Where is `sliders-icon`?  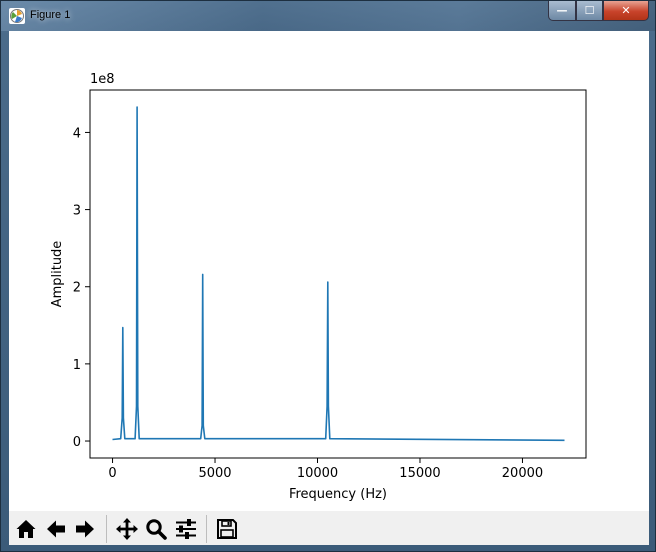
sliders-icon is located at coordinates (186, 529).